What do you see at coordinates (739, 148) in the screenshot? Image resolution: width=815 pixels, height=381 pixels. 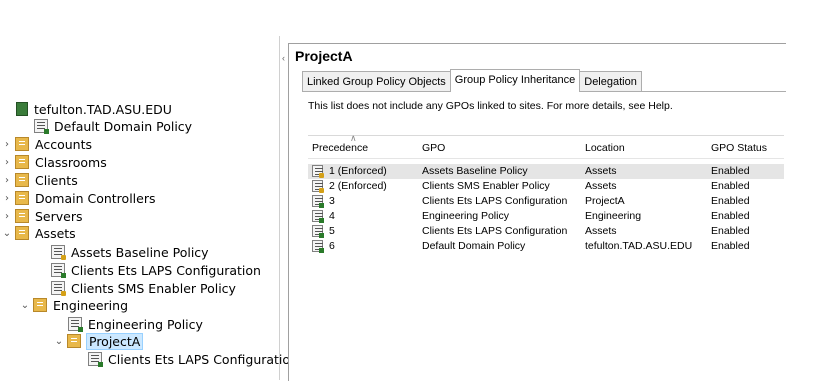 I see `column-header-status: GPO Status` at bounding box center [739, 148].